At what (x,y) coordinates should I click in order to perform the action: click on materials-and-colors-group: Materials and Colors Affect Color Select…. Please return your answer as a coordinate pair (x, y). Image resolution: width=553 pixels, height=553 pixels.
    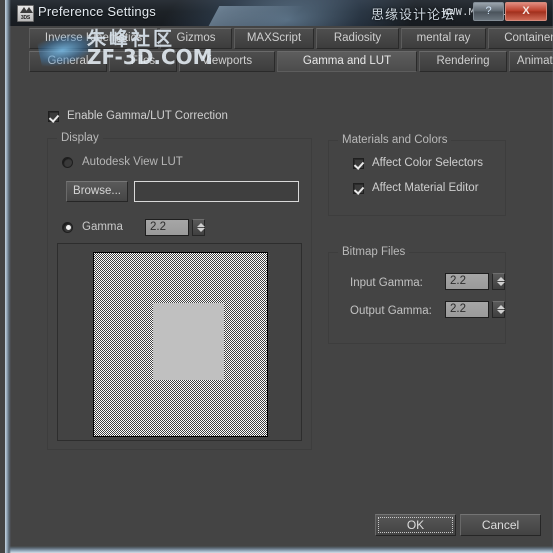
    Looking at the image, I should click on (417, 175).